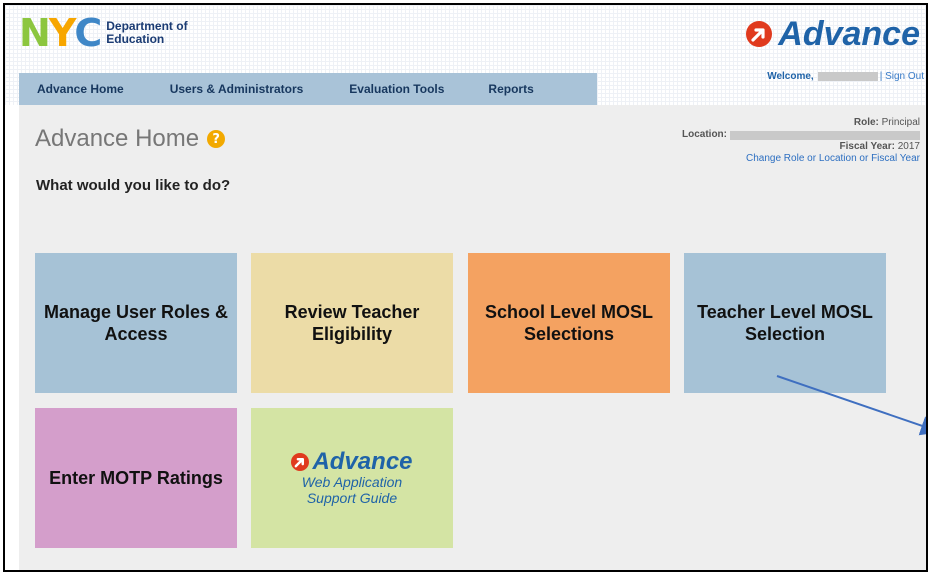 The width and height of the screenshot is (930, 573). Describe the element at coordinates (908, 146) in the screenshot. I see `fiscal-year-value: 2017` at that location.